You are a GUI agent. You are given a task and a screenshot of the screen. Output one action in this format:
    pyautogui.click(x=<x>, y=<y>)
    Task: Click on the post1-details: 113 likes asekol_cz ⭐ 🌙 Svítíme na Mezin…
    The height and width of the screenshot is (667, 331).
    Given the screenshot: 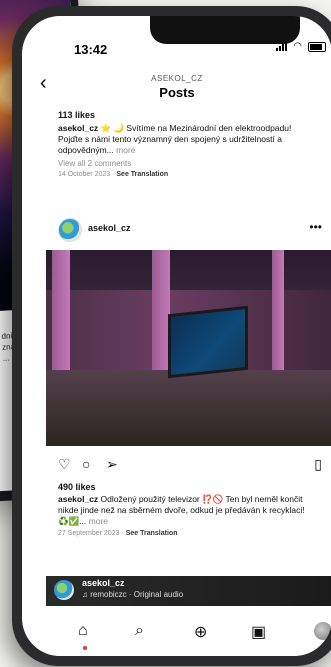 What is the action you would take?
    pyautogui.click(x=188, y=144)
    